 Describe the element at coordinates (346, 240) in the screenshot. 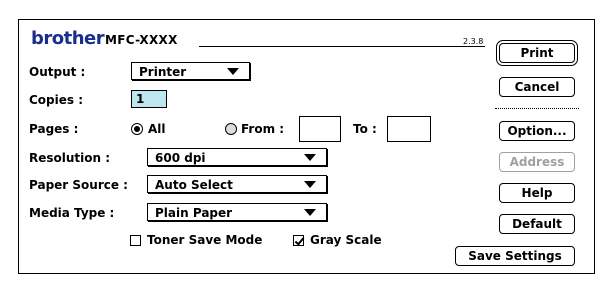

I see `gray-scale-label: Gray Scale` at that location.